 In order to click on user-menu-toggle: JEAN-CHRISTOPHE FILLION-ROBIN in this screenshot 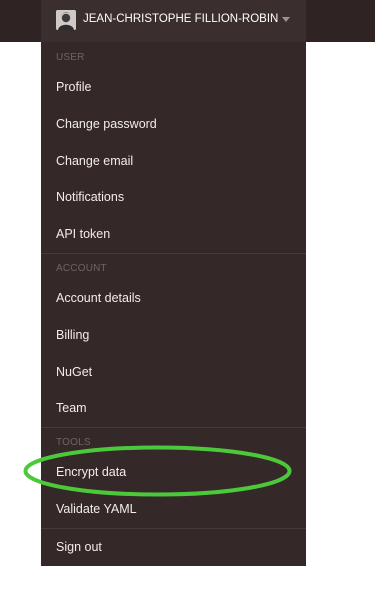, I will do `click(173, 21)`.